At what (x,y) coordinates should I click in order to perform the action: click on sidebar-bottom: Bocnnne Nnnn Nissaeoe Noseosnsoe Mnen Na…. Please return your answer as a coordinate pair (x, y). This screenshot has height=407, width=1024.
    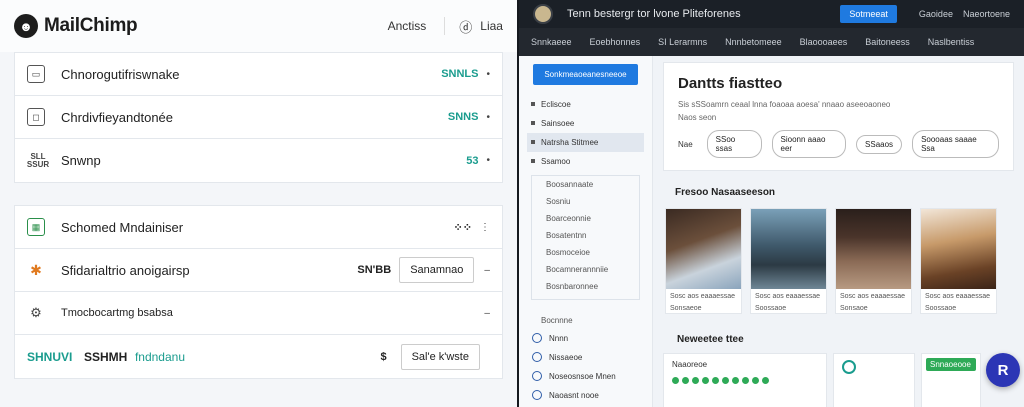
    Looking at the image, I should click on (585, 358).